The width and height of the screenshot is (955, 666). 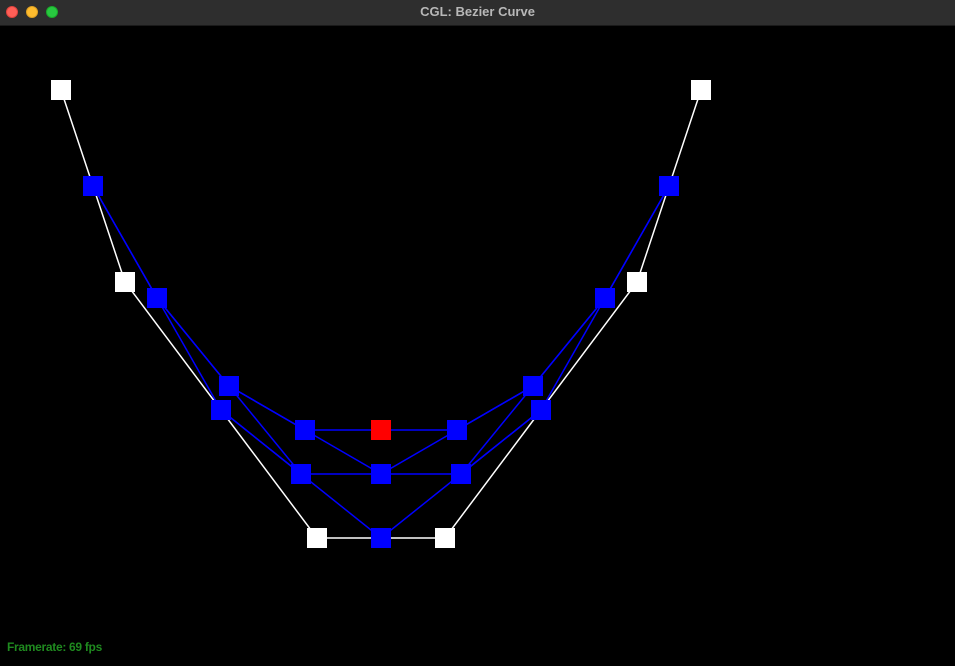 I want to click on curve-point, so click(x=381, y=430).